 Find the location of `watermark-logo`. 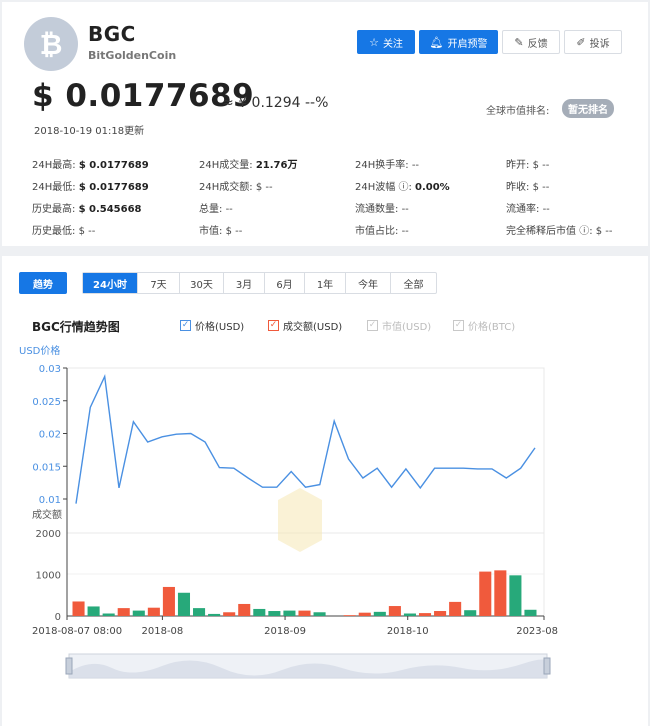

watermark-logo is located at coordinates (300, 520).